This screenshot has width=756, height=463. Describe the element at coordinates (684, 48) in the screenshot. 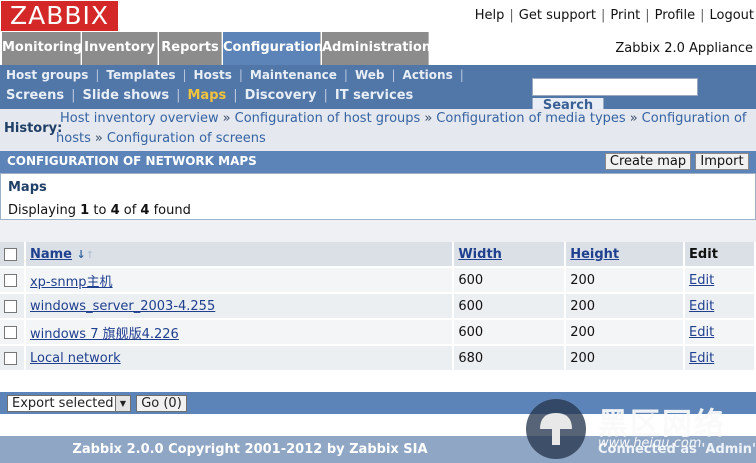

I see `appliance-label: Zabbix 2.0 Appliance` at that location.